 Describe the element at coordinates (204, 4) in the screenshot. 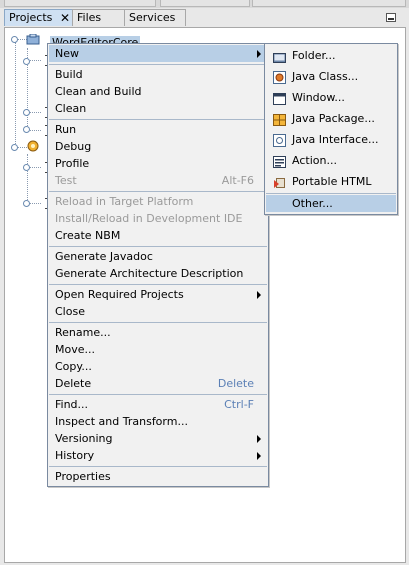

I see `top-toolbar-strip` at that location.